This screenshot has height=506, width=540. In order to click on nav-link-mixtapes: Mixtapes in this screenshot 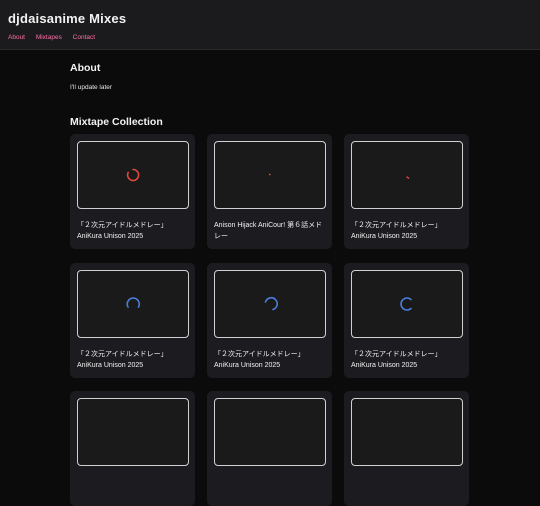, I will do `click(49, 37)`.